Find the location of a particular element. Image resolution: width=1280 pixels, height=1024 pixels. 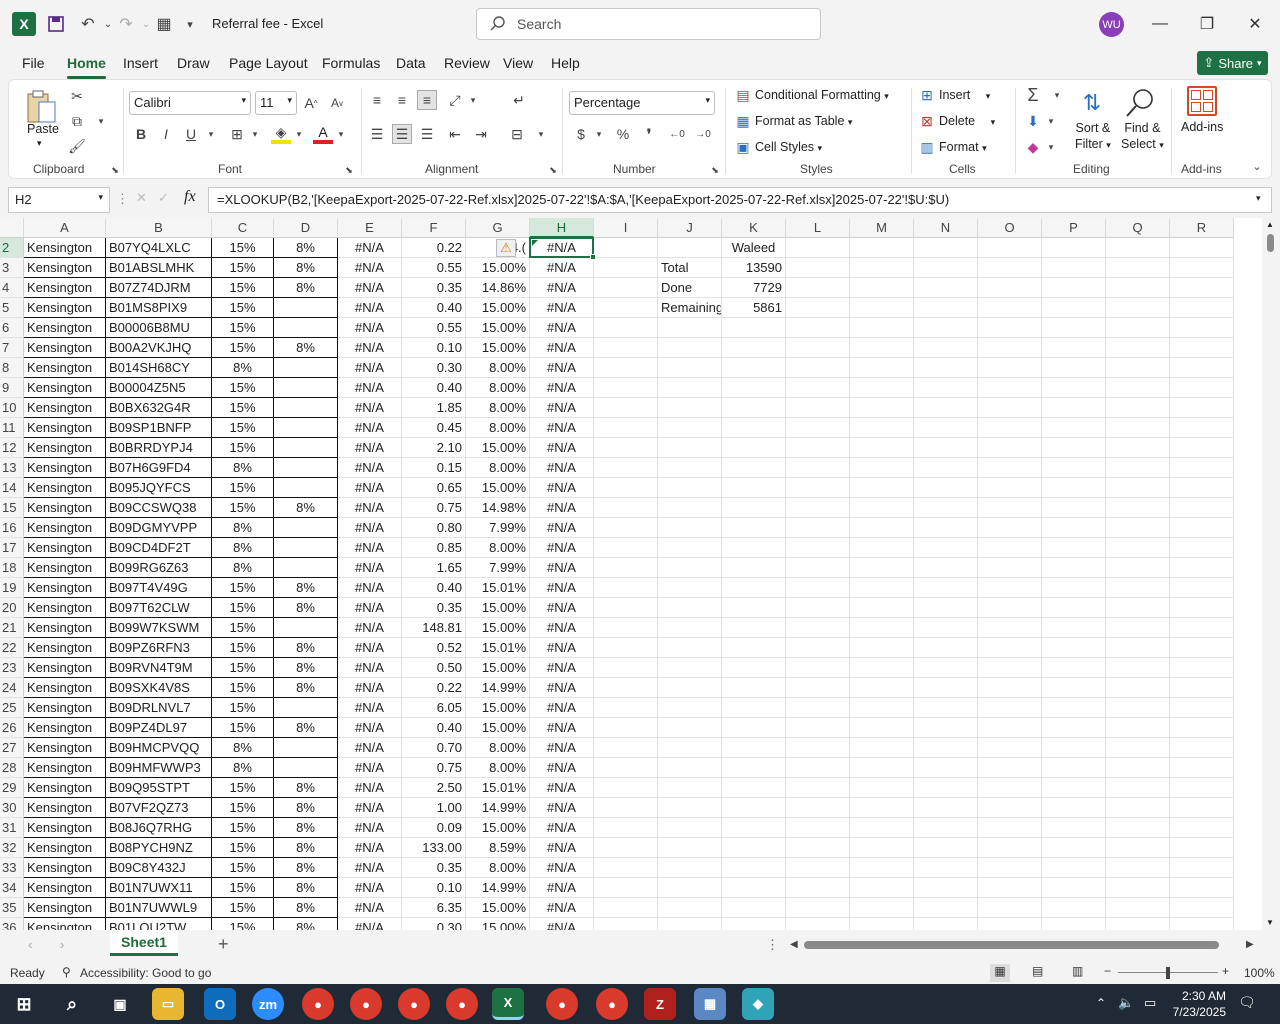

cell-d11 is located at coordinates (306, 428).